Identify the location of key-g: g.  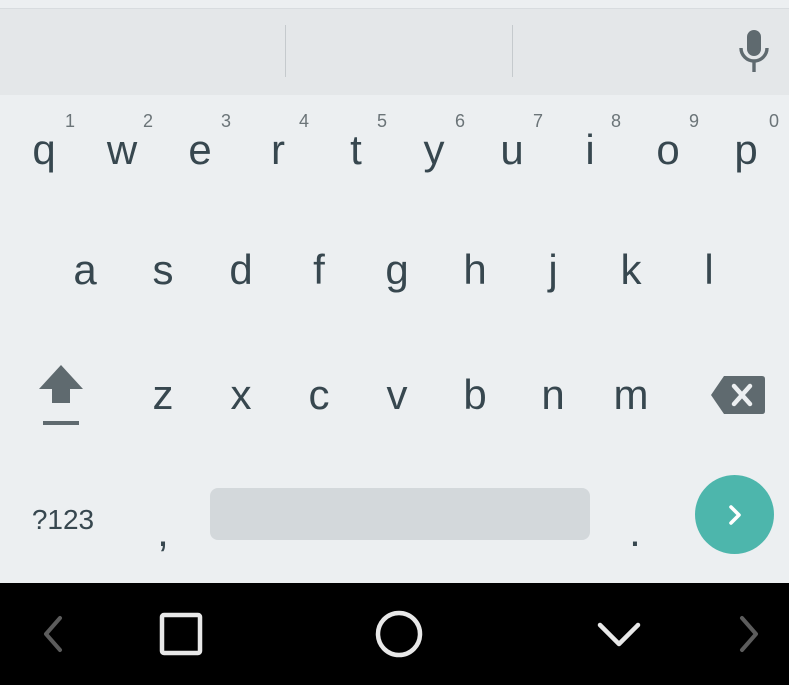
(397, 270).